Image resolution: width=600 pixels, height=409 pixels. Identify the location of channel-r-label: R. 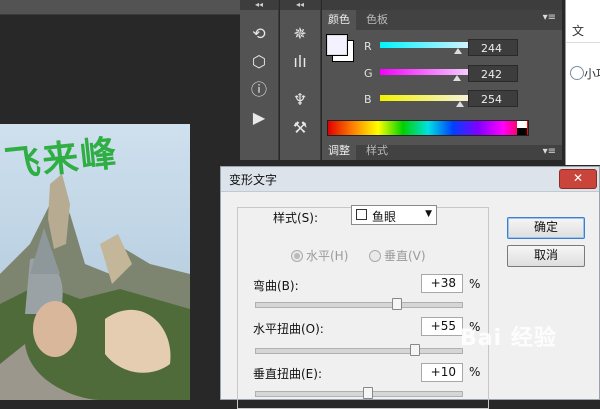
(368, 46).